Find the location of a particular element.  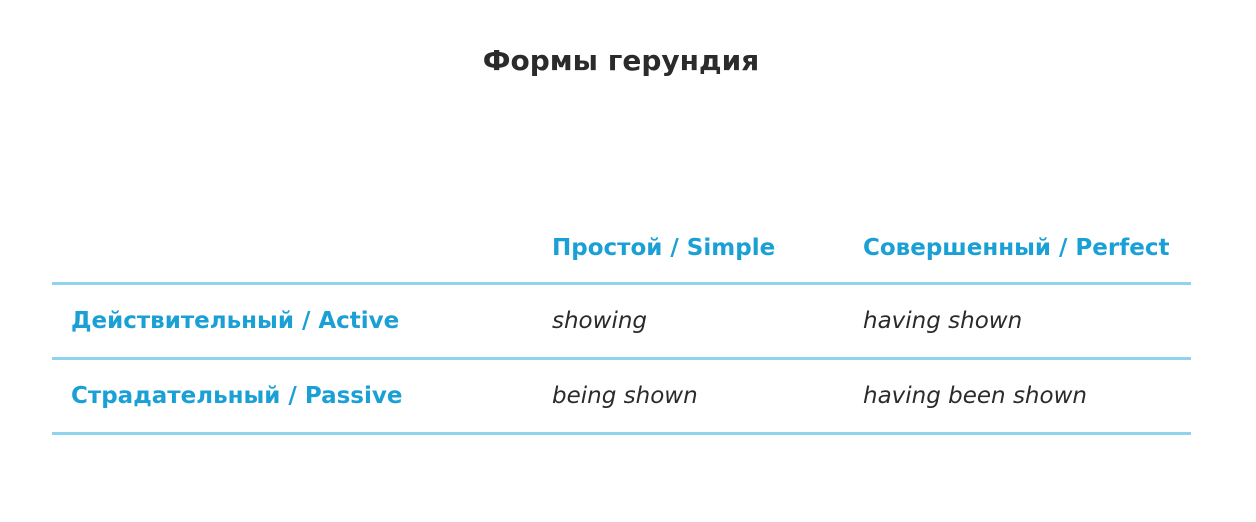

header-row: Простой / Simple Совершенный / Perfect is located at coordinates (621, 249).